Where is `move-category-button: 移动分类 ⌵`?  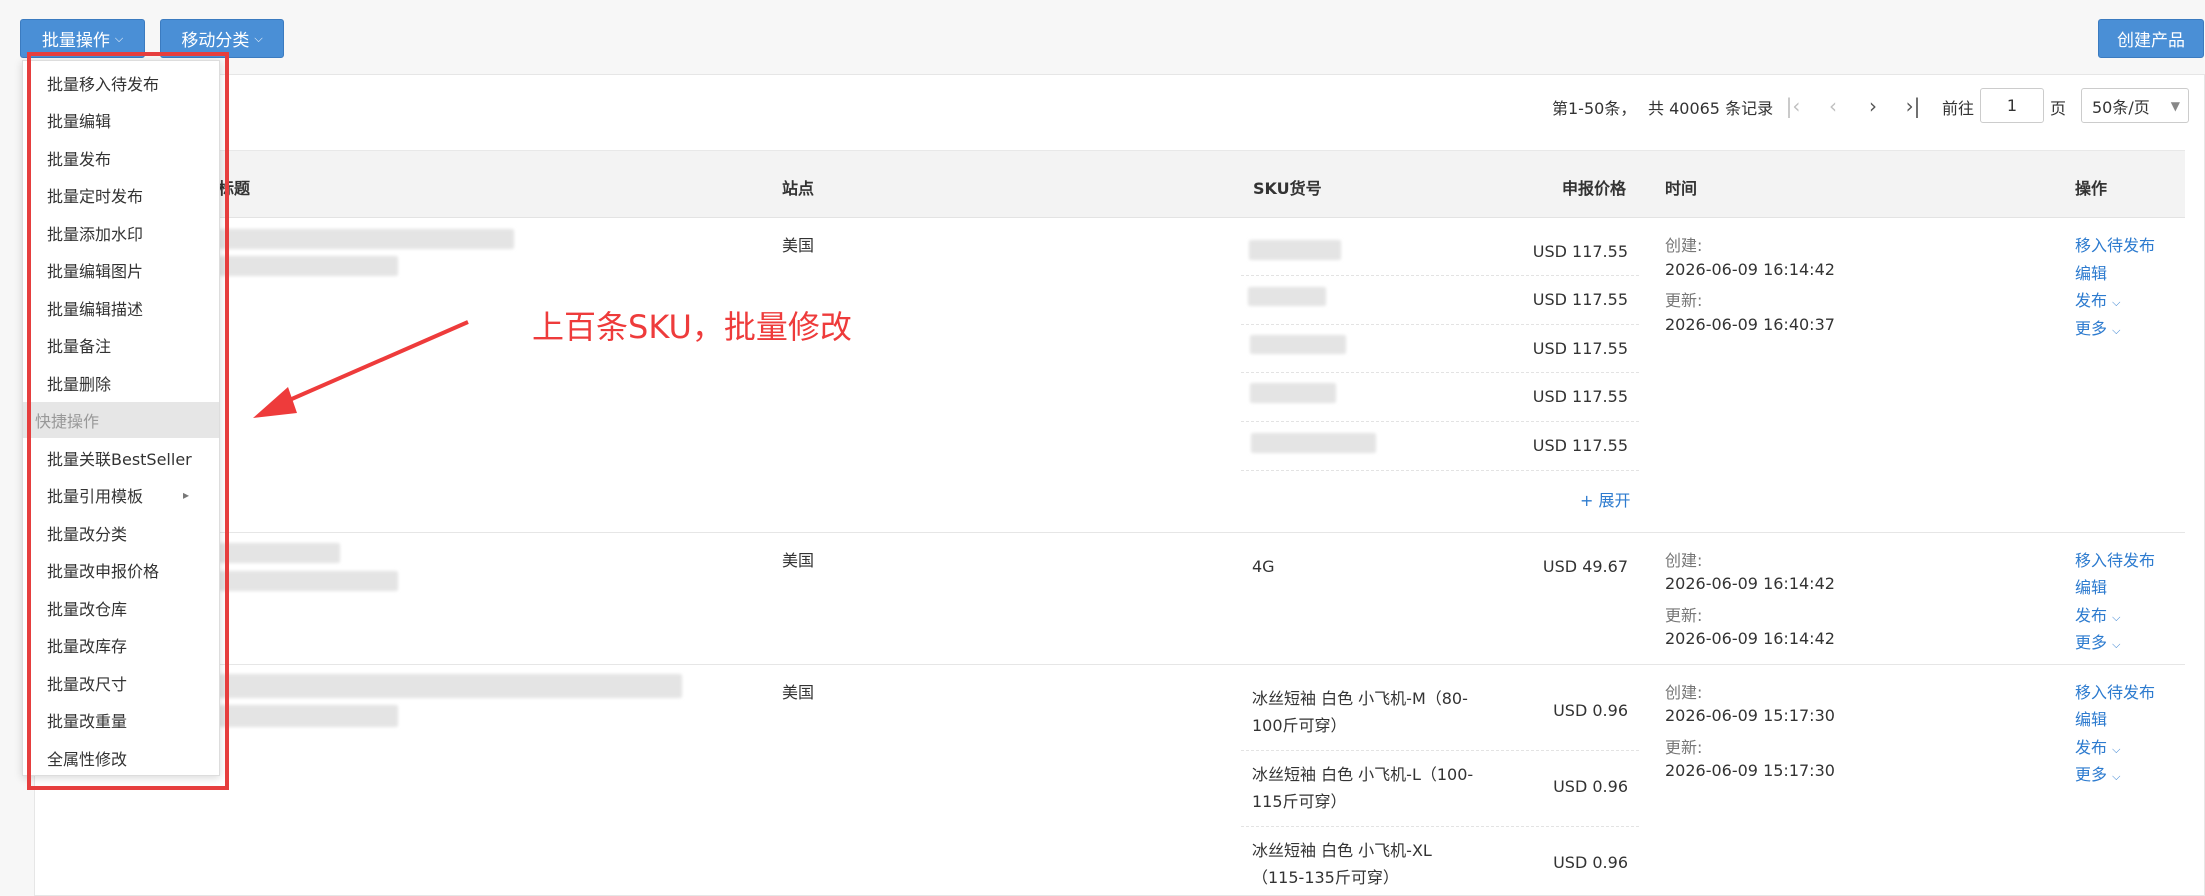 move-category-button: 移动分类 ⌵ is located at coordinates (222, 38).